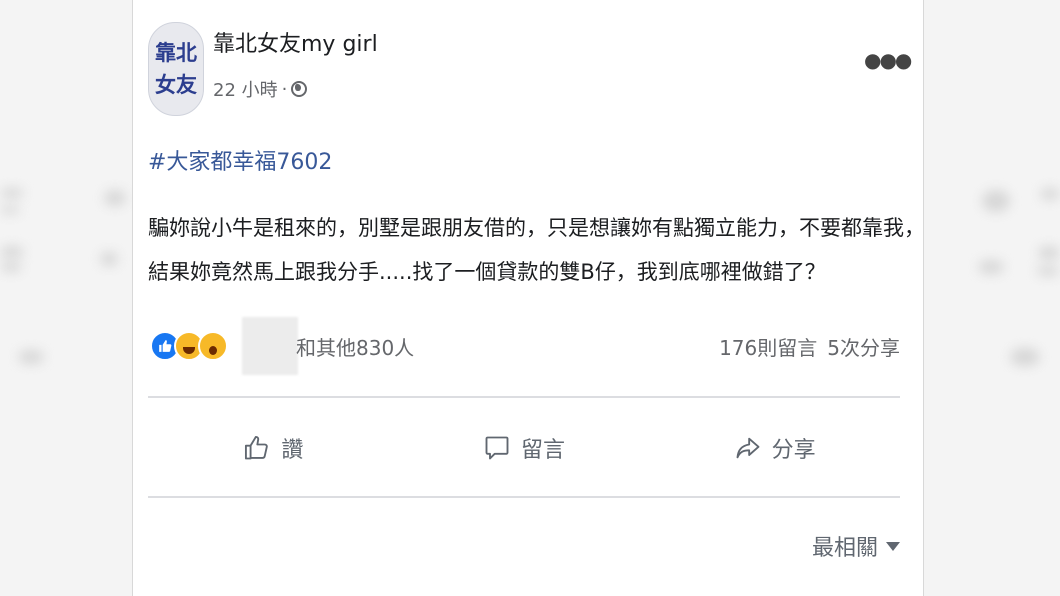  Describe the element at coordinates (270, 346) in the screenshot. I see `redacted-name` at that location.